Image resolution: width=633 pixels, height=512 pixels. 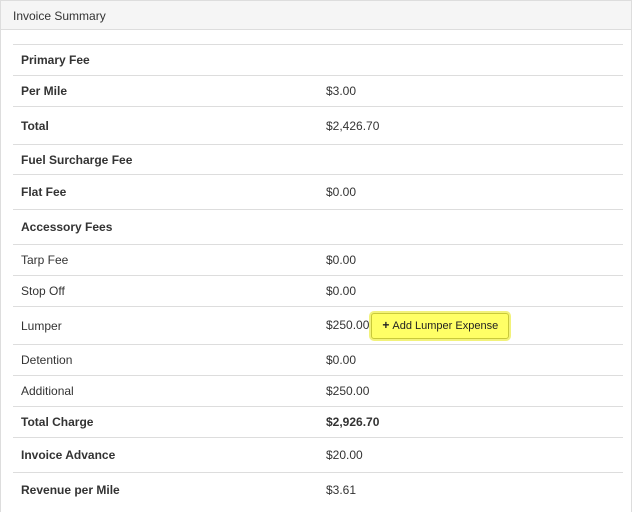 I want to click on section-row-fuel-surcharge: Fuel Surcharge Fee, so click(x=318, y=159).